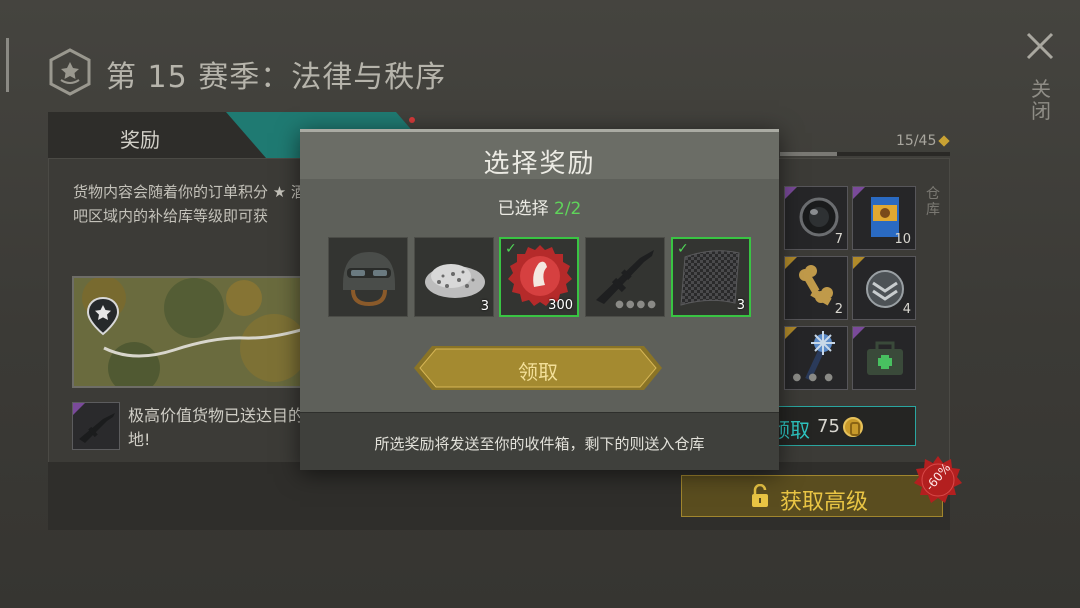  What do you see at coordinates (884, 358) in the screenshot?
I see `cargo-slot` at bounding box center [884, 358].